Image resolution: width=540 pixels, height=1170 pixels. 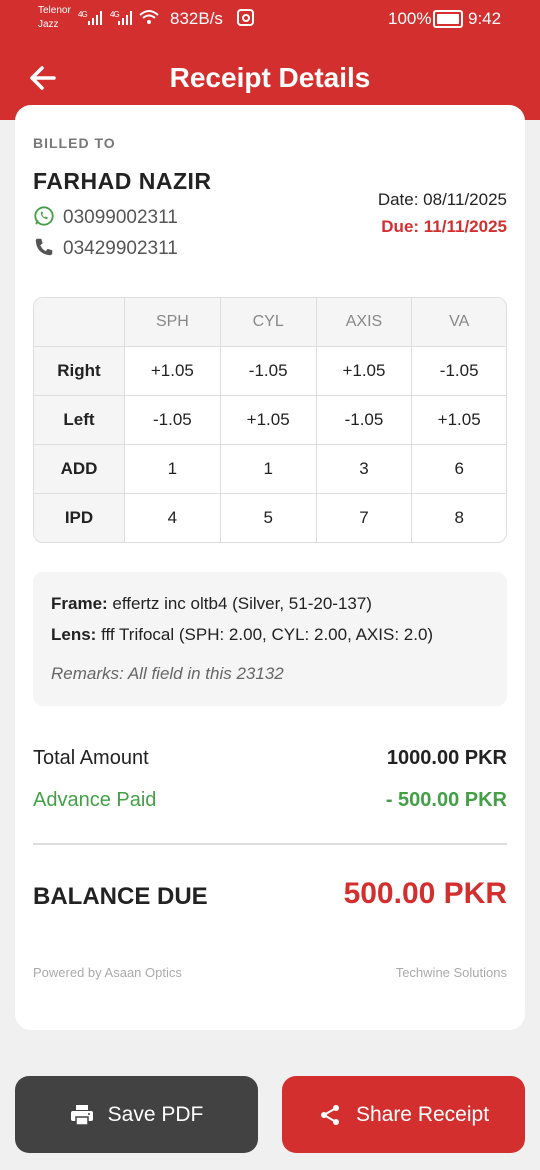 I want to click on column-header-axis: AXIS, so click(x=364, y=322).